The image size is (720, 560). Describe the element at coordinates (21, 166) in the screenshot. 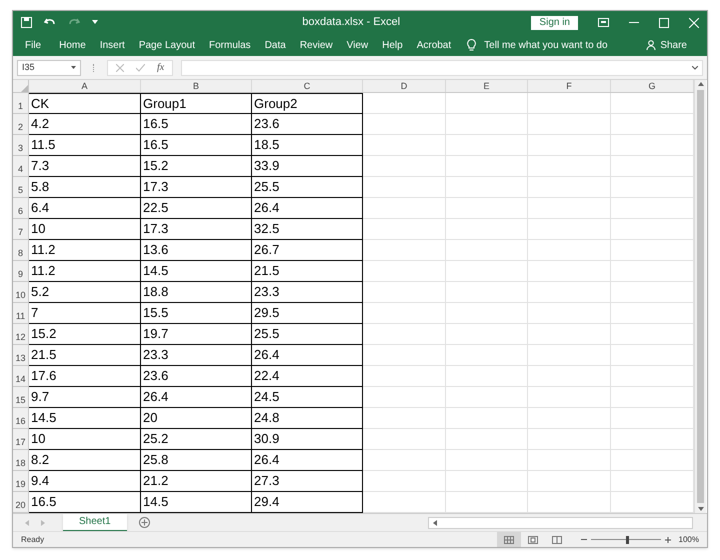

I see `row-header: 4` at that location.